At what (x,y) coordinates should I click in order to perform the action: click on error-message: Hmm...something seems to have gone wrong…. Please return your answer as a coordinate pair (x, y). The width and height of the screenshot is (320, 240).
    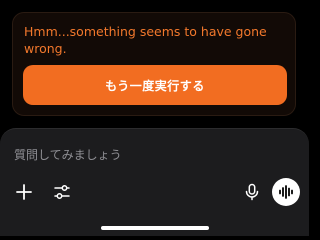
    Looking at the image, I should click on (145, 40).